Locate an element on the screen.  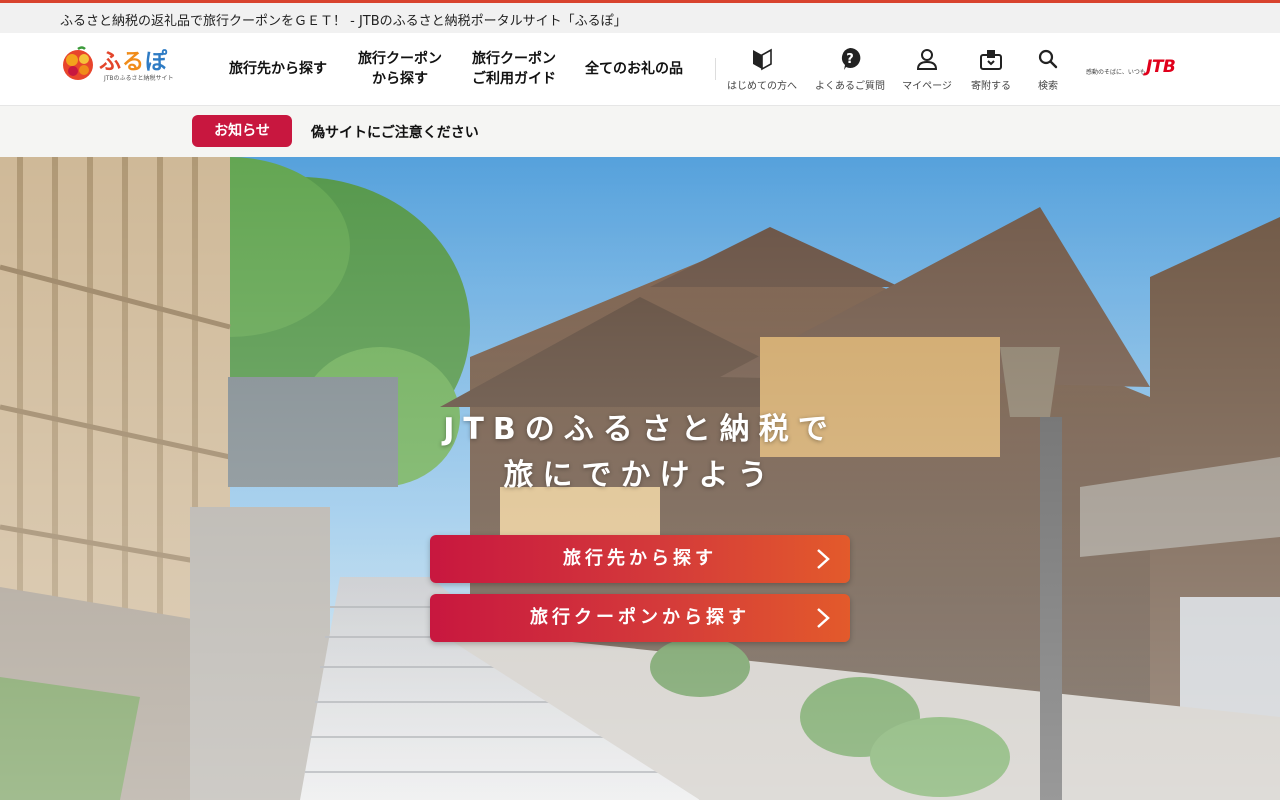
furupo-logo-mark-icon is located at coordinates (78, 63).